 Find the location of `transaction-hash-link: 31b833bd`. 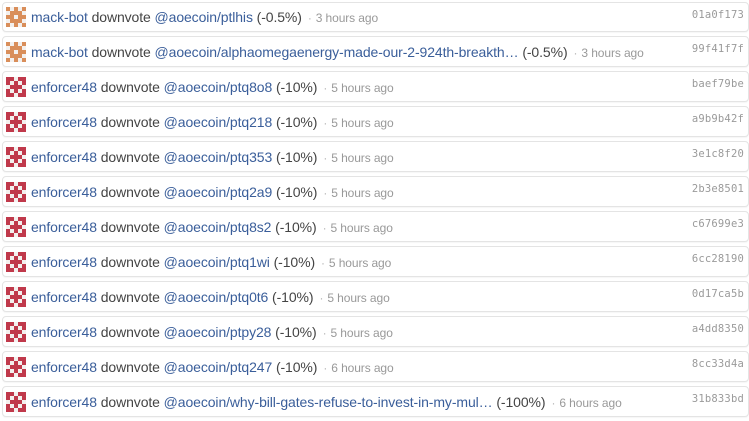

transaction-hash-link: 31b833bd is located at coordinates (718, 399).